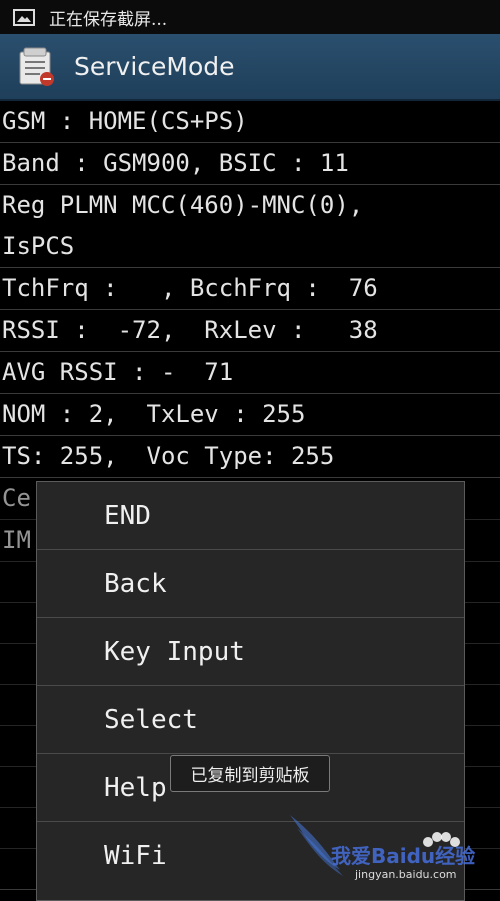 This screenshot has width=500, height=901. Describe the element at coordinates (154, 66) in the screenshot. I see `app-title: ServiceMode` at that location.